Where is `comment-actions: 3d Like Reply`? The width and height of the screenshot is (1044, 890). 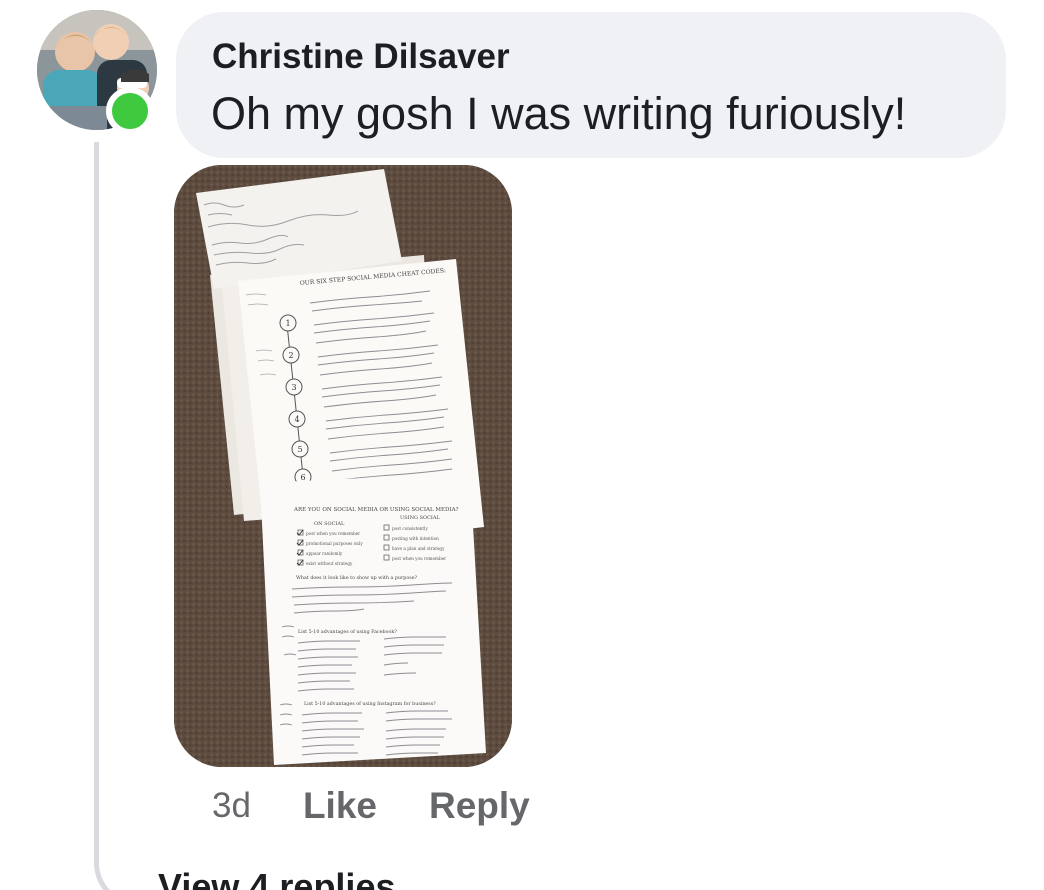
comment-actions: 3d Like Reply is located at coordinates (397, 806).